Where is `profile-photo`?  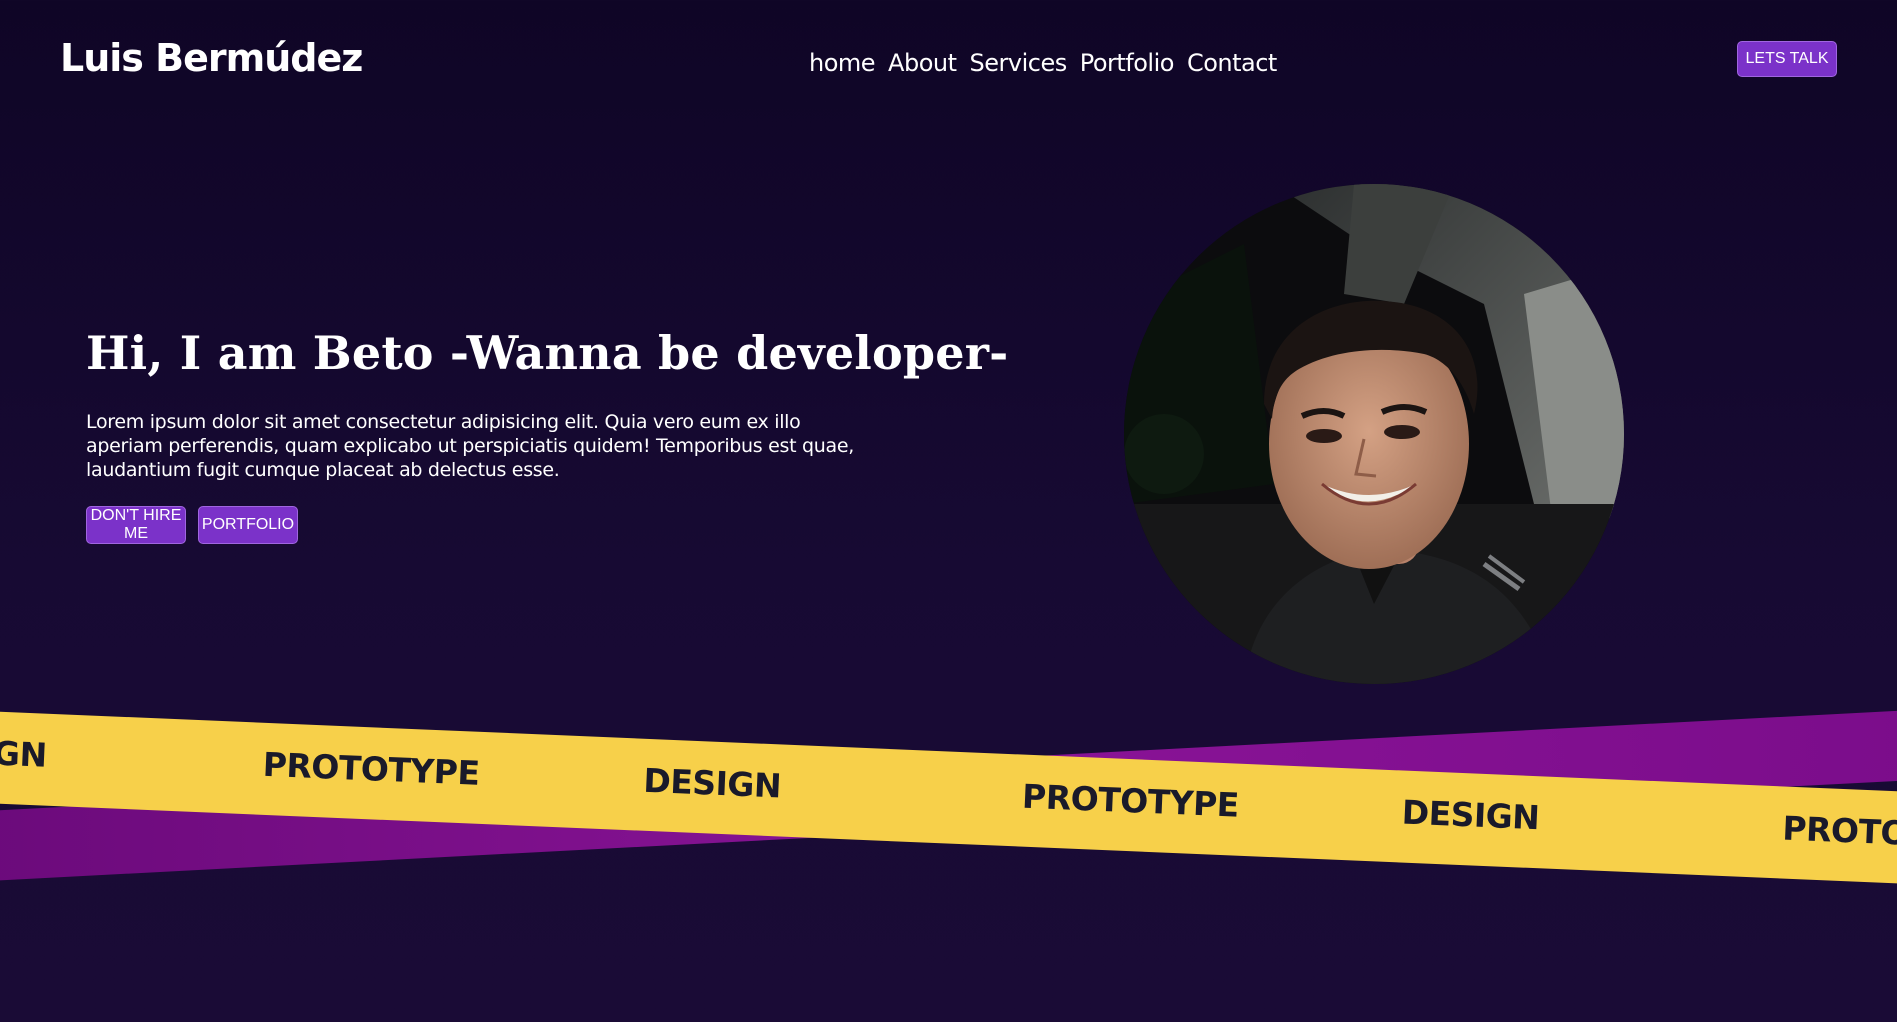 profile-photo is located at coordinates (1374, 434).